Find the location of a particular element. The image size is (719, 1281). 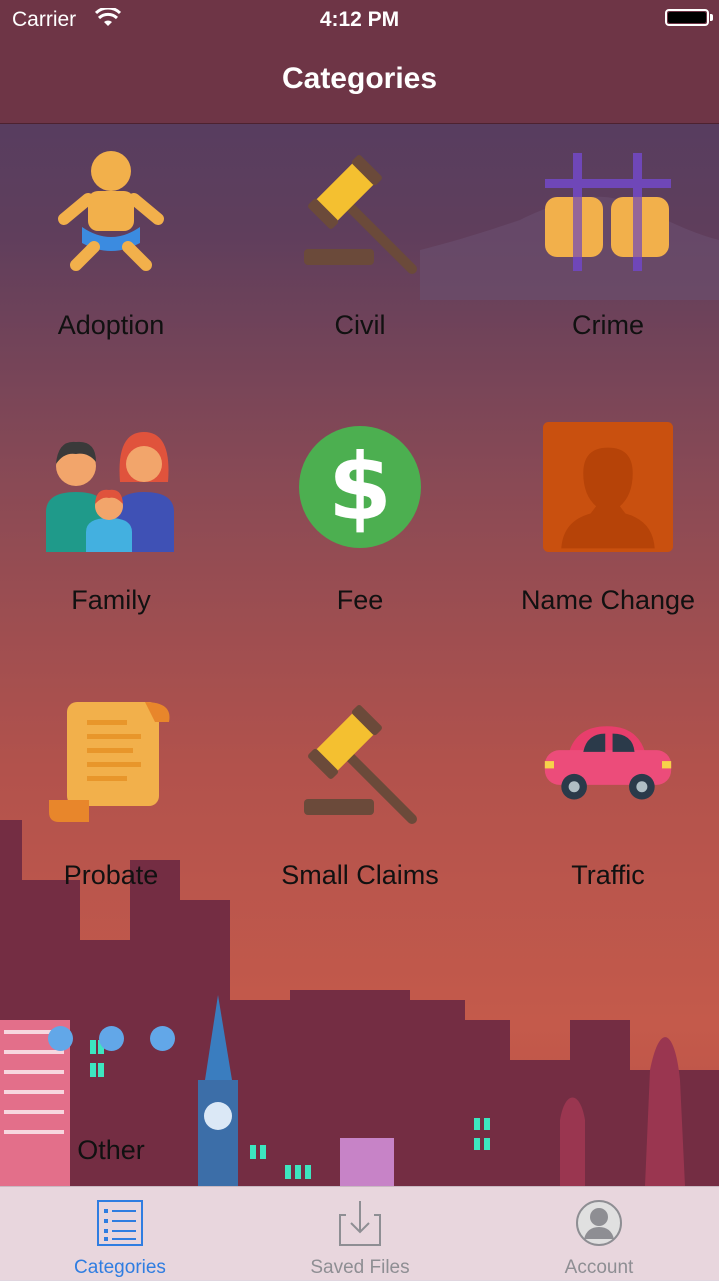

category-traffic: Traffic is located at coordinates (606, 805).